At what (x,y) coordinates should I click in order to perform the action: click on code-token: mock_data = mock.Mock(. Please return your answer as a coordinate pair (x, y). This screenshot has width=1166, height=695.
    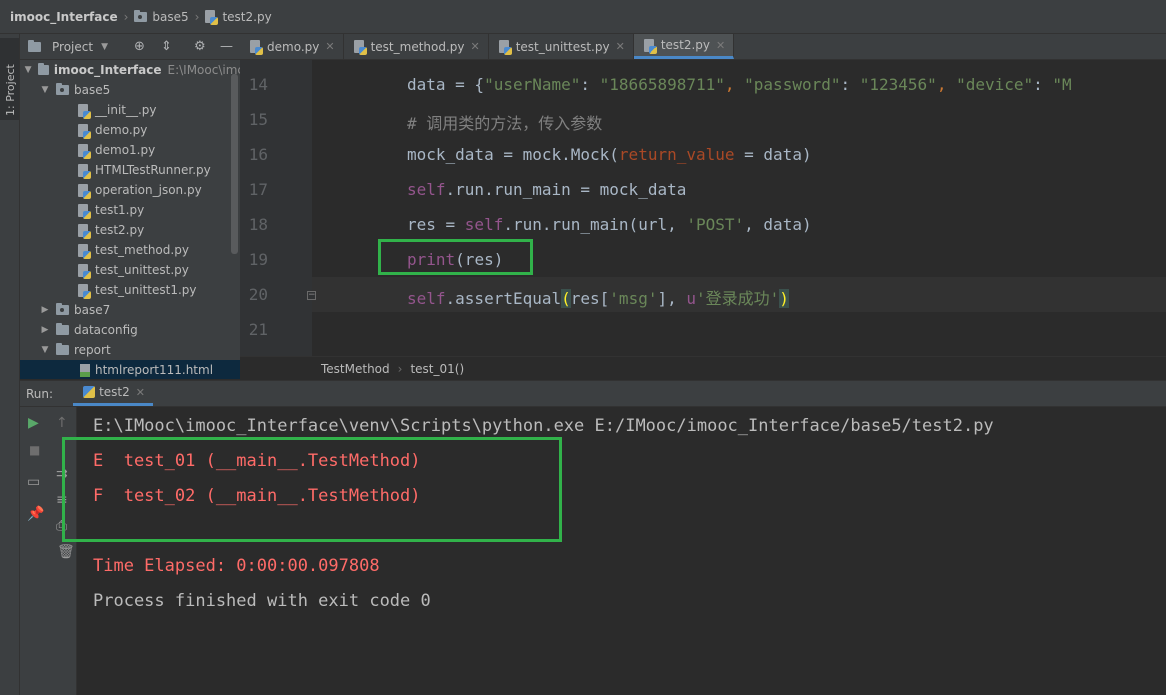
    Looking at the image, I should click on (513, 154).